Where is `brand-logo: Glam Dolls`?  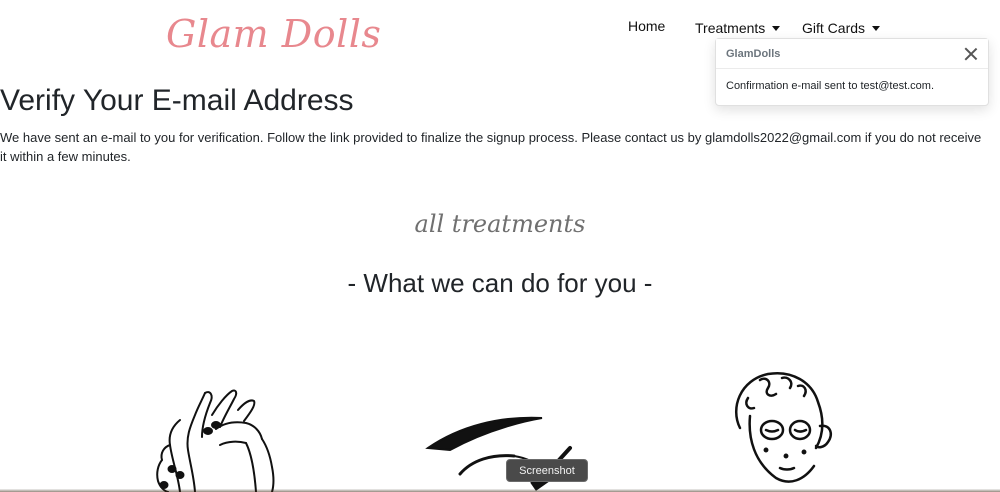 brand-logo: Glam Dolls is located at coordinates (273, 34).